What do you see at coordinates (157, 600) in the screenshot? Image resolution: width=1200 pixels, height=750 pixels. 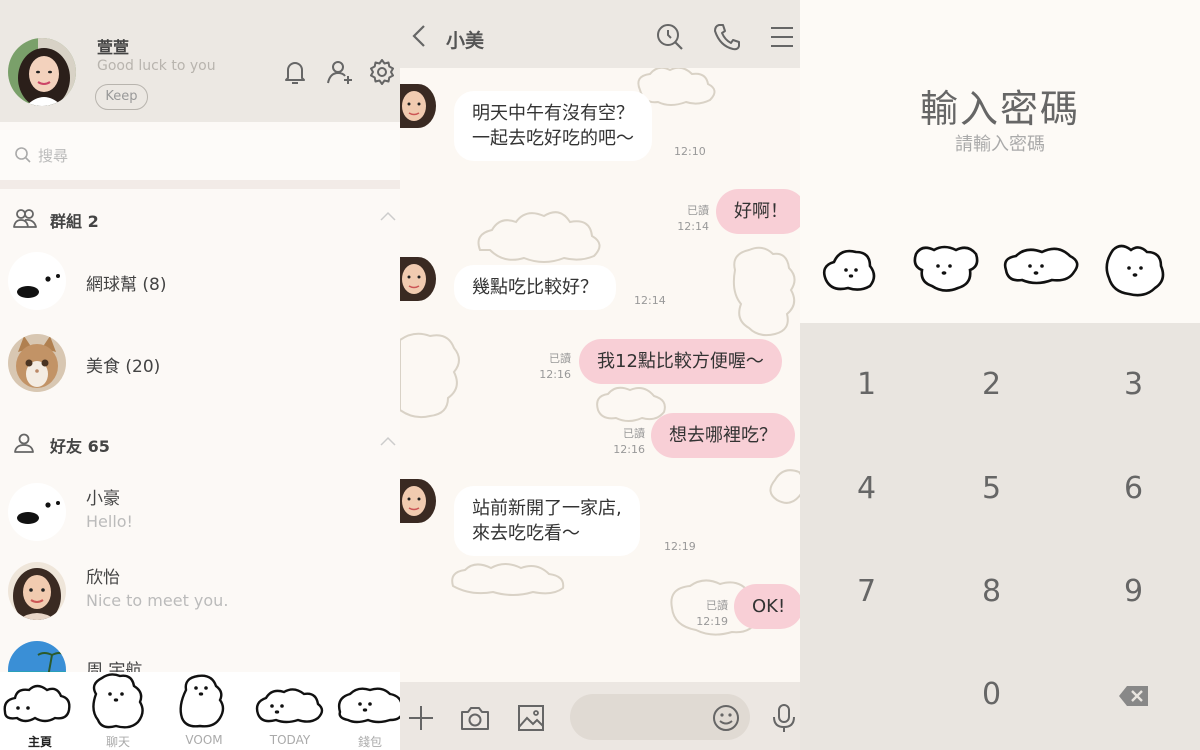 I see `friend-status: Nice to meet you.` at bounding box center [157, 600].